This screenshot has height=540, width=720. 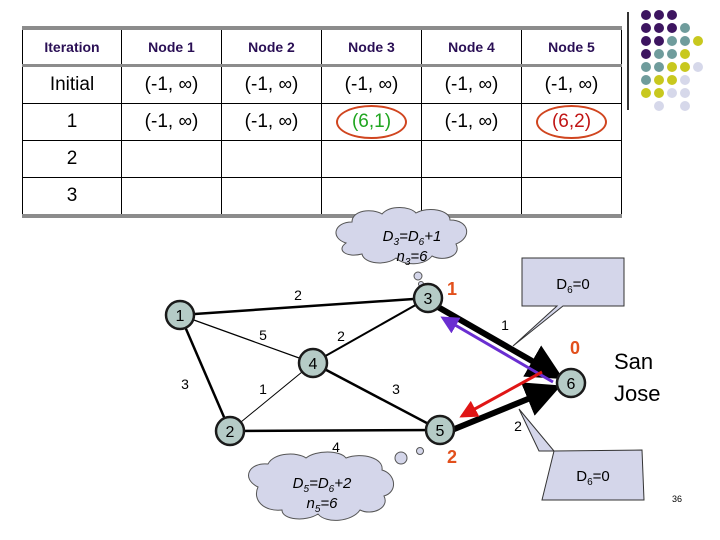 I want to click on node-6: 6, so click(x=571, y=383).